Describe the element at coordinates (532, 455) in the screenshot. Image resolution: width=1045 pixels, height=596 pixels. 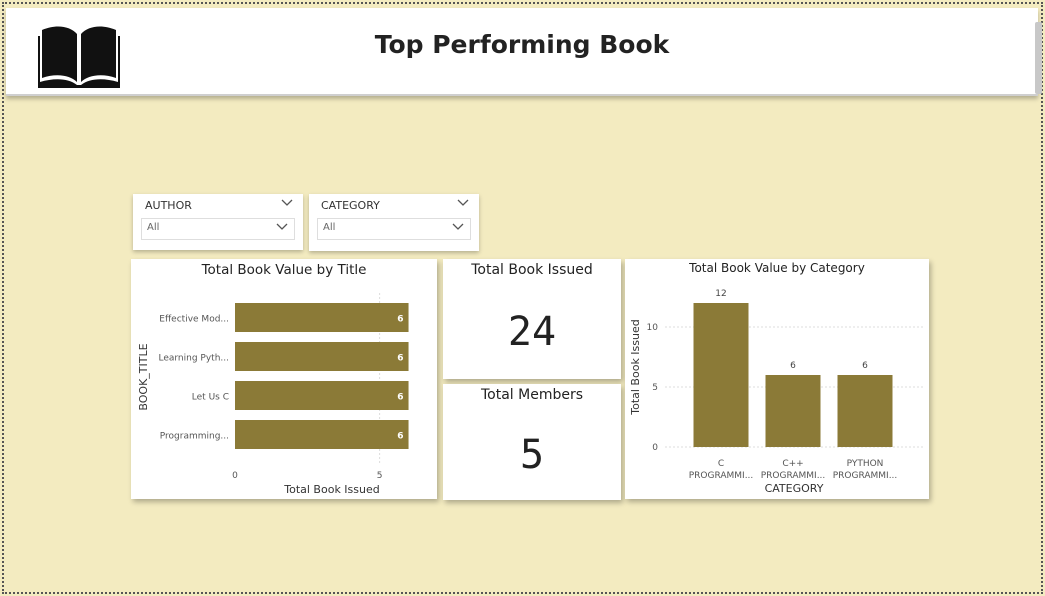
I see `kpi-value-members: 5` at that location.